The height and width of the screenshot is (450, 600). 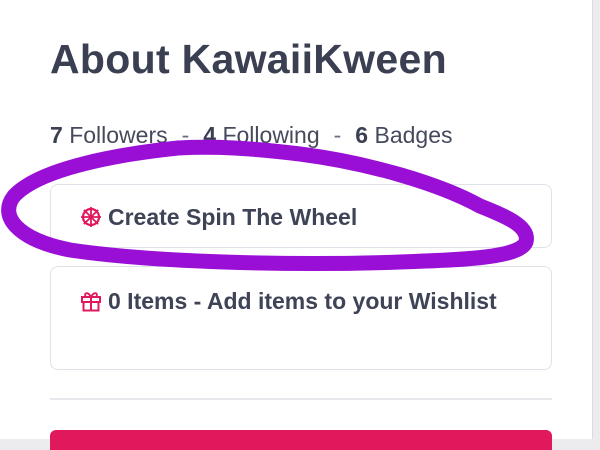 I want to click on section-divider, so click(x=301, y=399).